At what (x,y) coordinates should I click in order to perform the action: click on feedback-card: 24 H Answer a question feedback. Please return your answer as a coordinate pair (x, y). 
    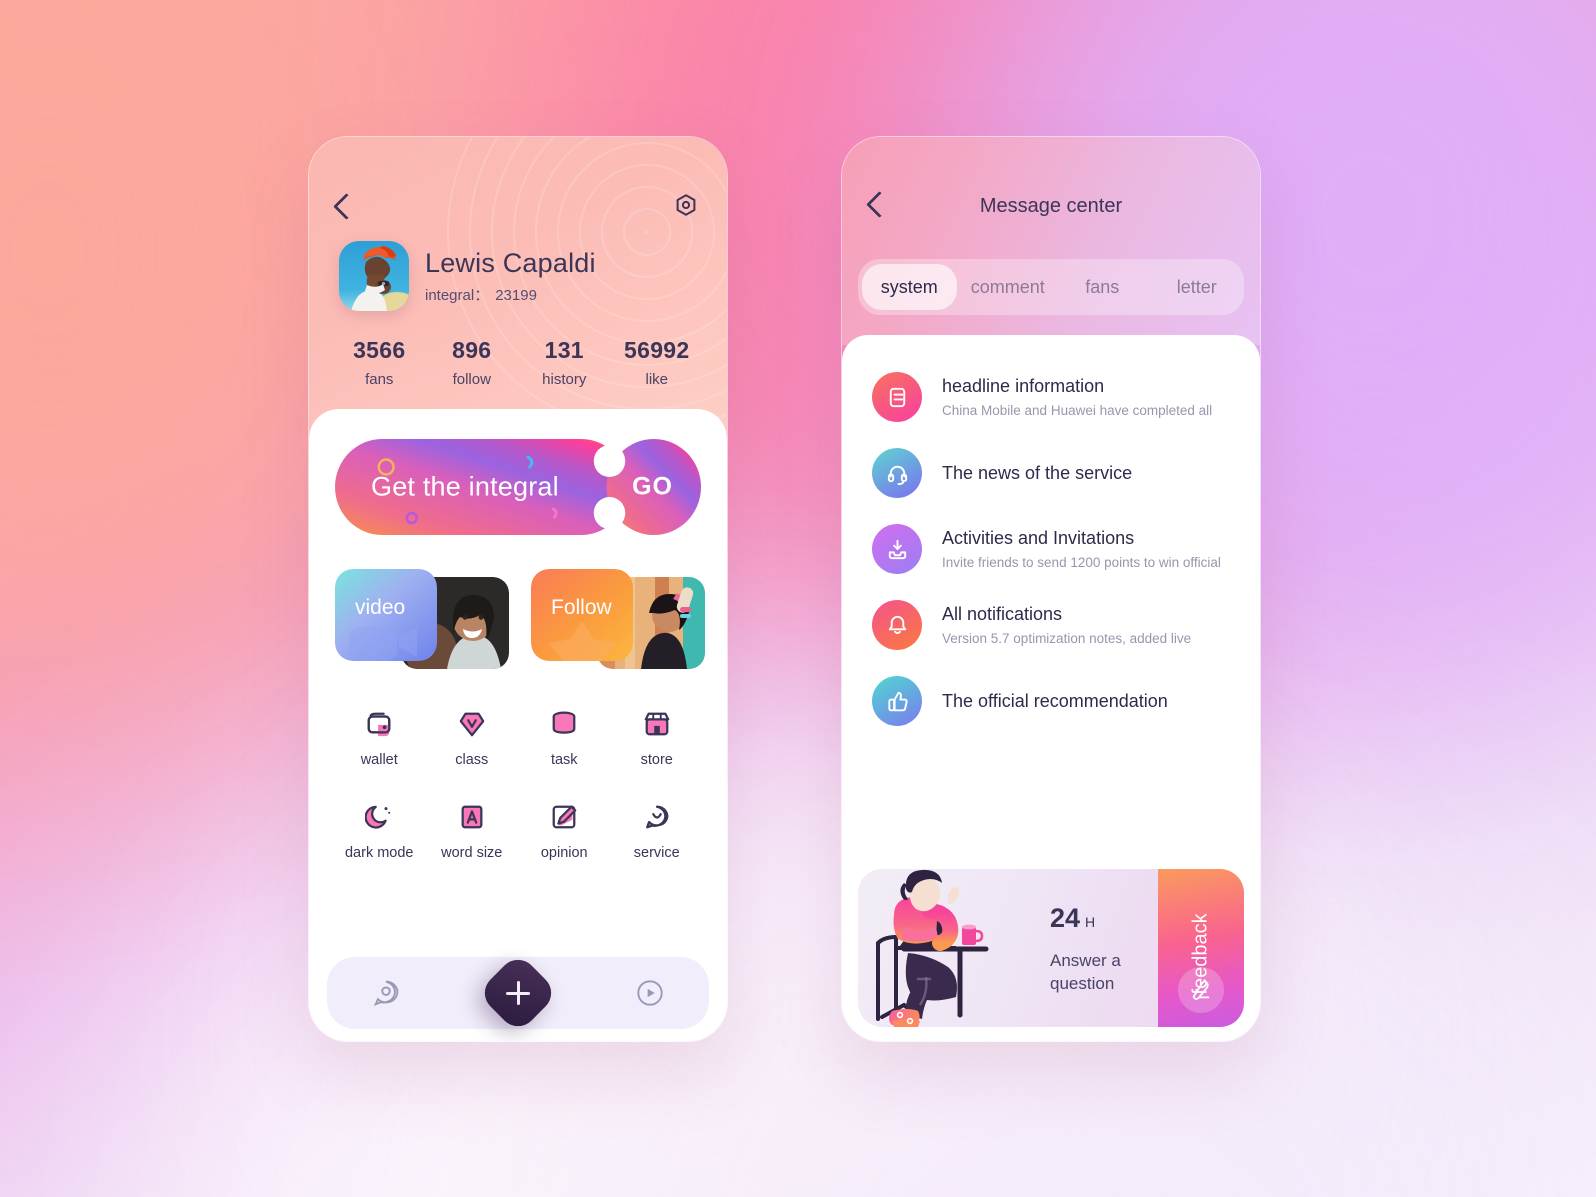
    Looking at the image, I should click on (1051, 948).